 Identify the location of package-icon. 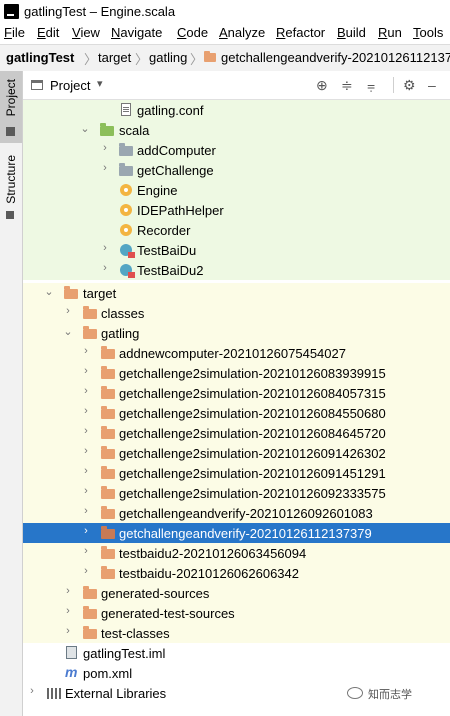
(126, 149).